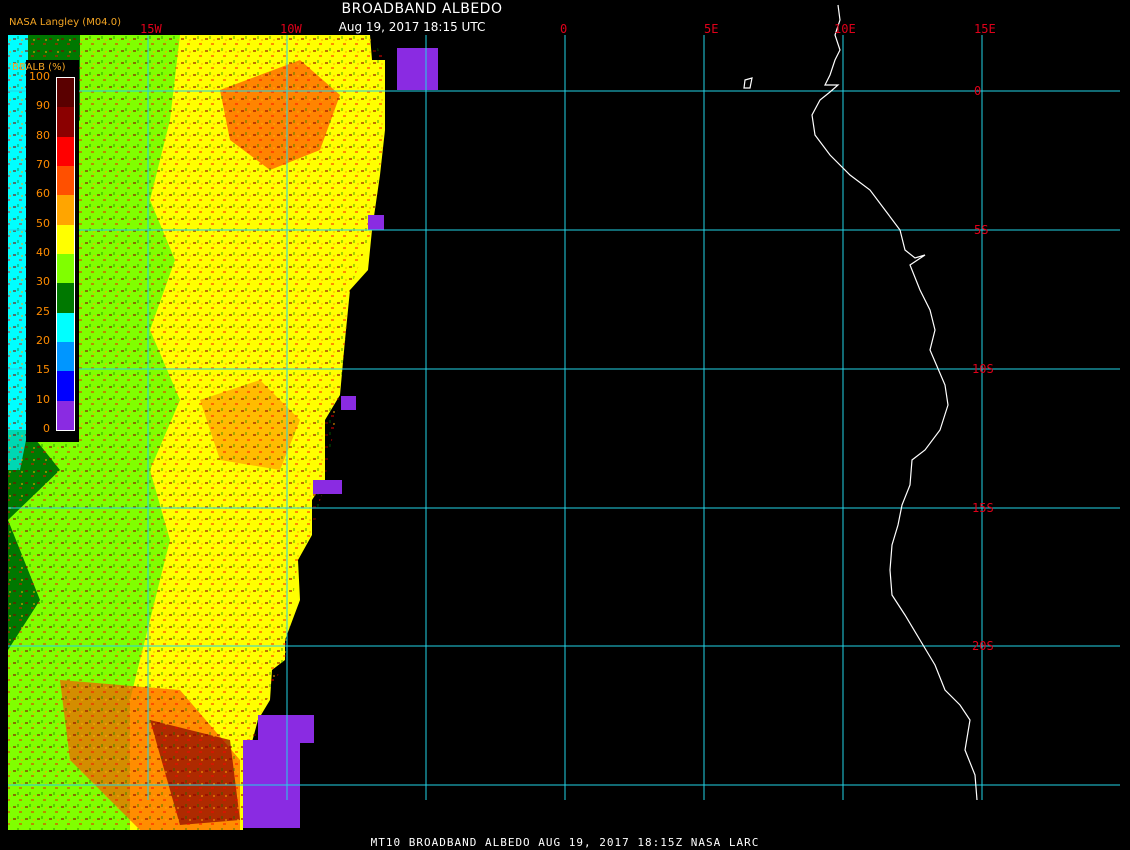  Describe the element at coordinates (43, 194) in the screenshot. I see `legend-tick-label: 60` at that location.